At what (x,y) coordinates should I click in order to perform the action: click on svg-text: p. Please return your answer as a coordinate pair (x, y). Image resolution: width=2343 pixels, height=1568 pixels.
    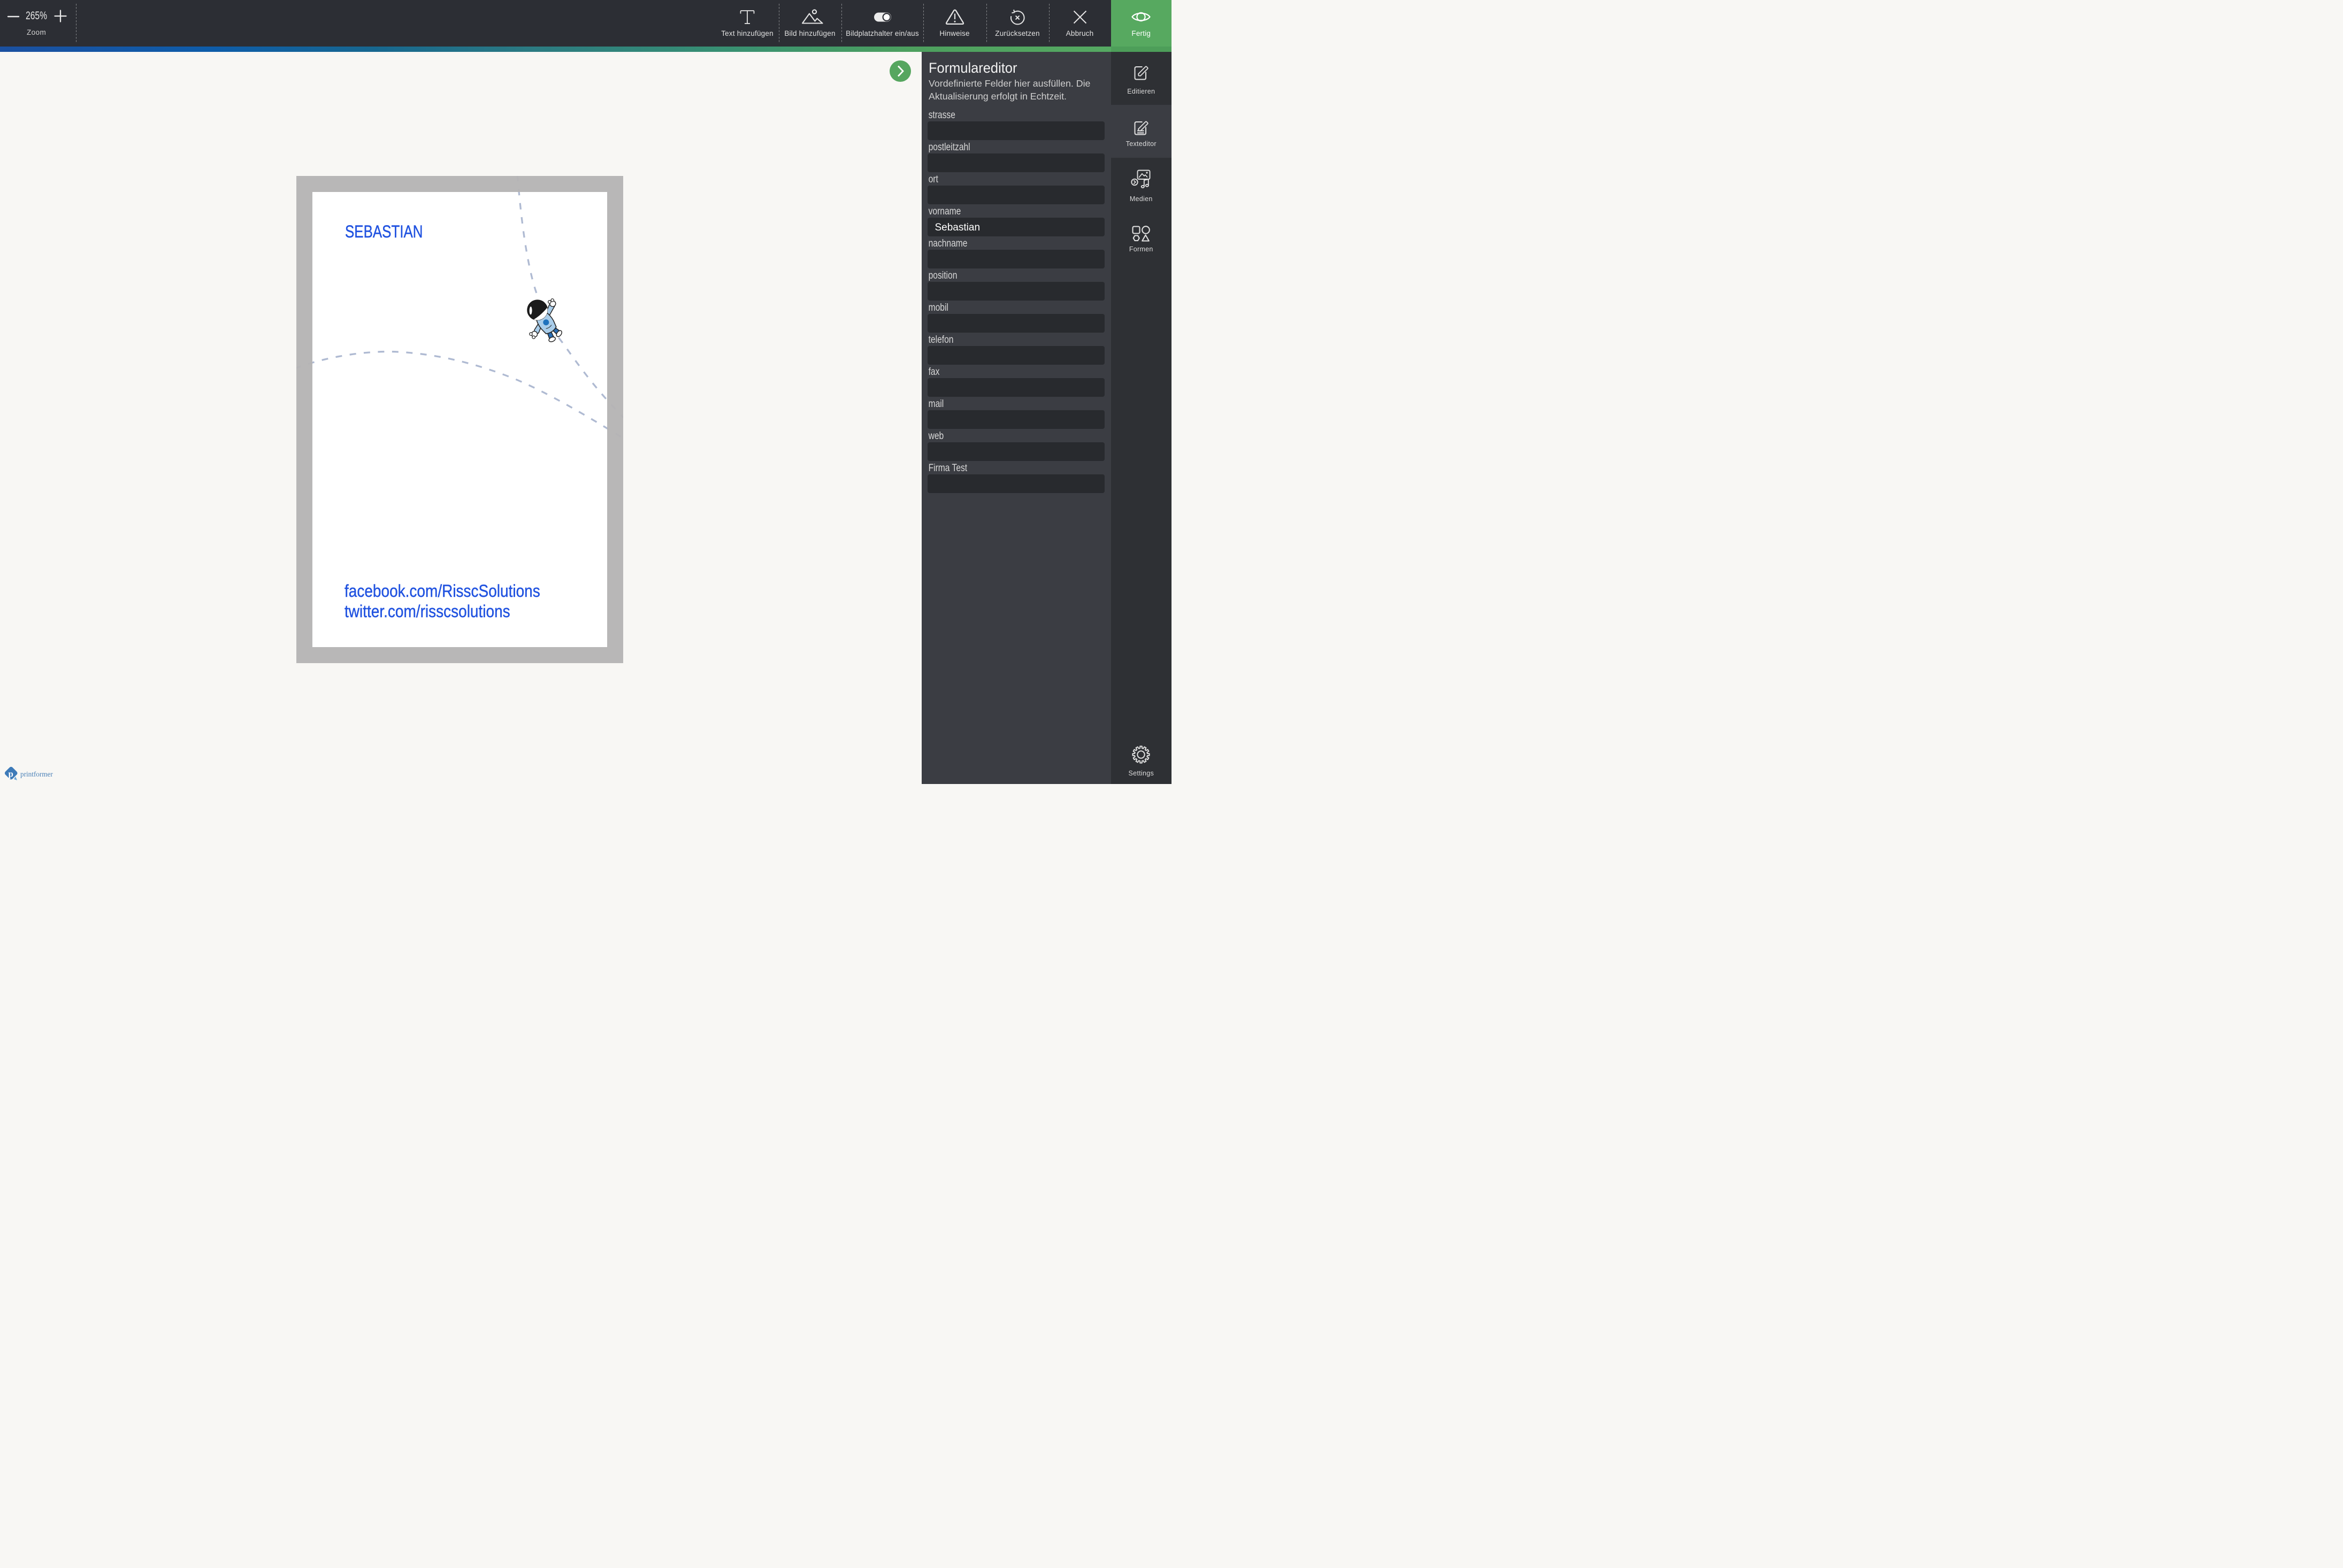
    Looking at the image, I should click on (11, 774).